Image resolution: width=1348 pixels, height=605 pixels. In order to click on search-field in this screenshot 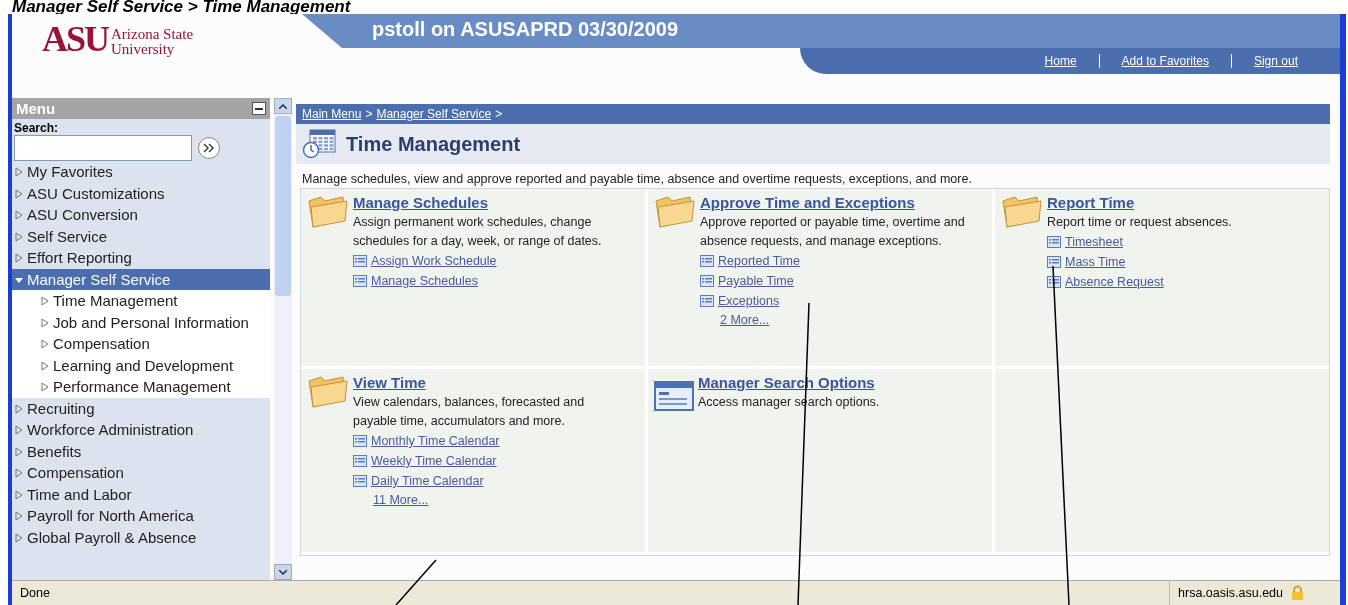, I will do `click(103, 148)`.